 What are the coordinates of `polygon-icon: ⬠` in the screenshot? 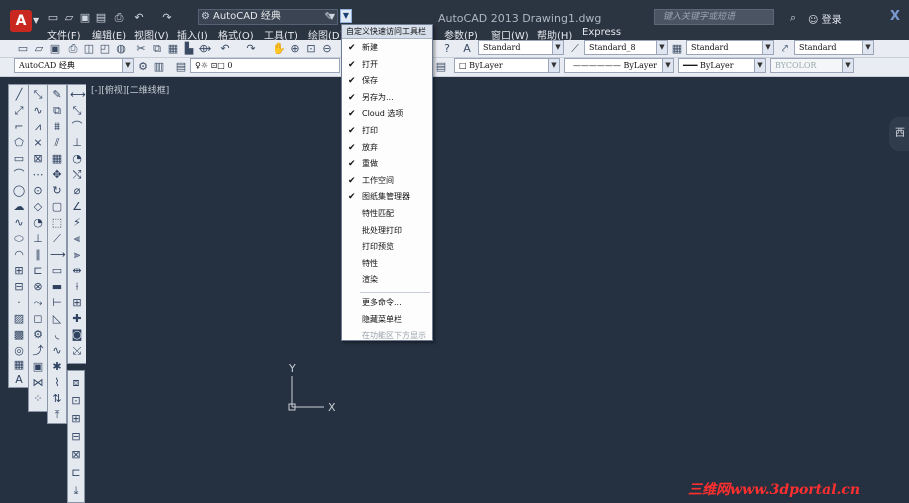 It's located at (19, 142).